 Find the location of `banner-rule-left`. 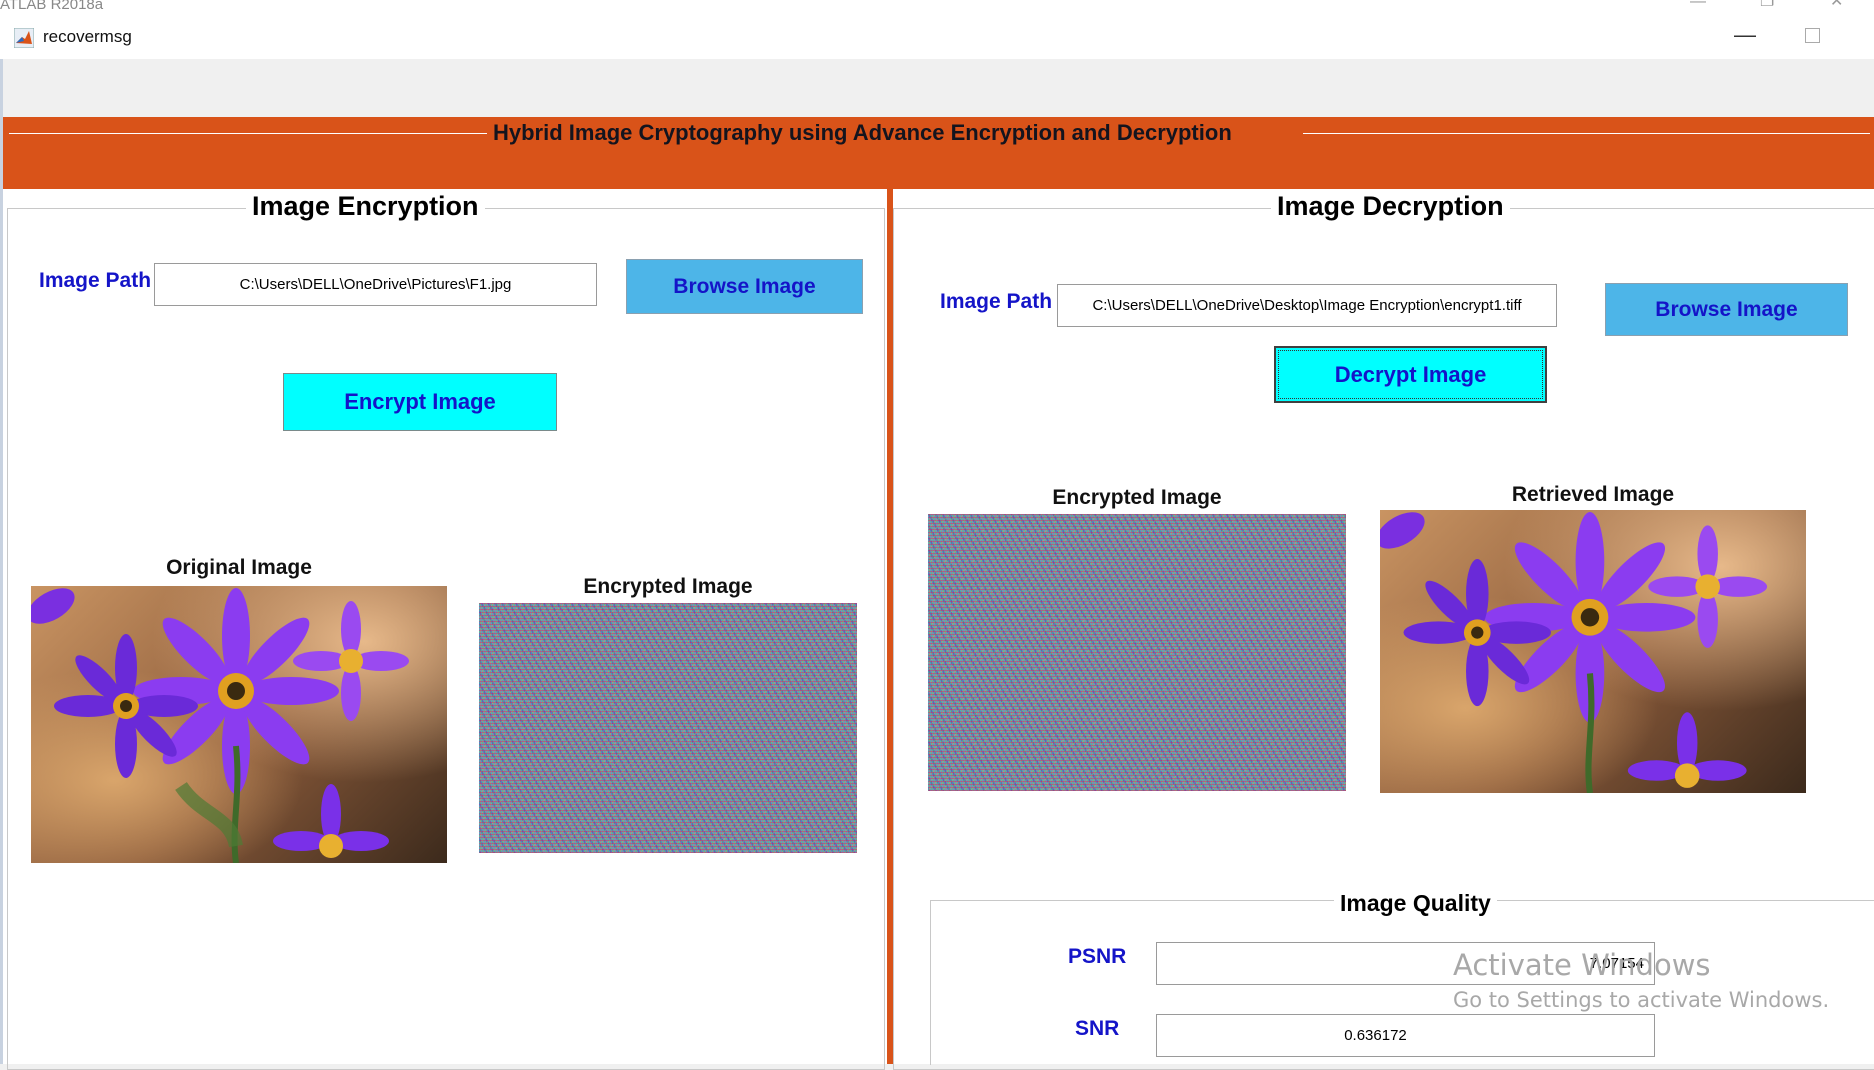

banner-rule-left is located at coordinates (249, 133).